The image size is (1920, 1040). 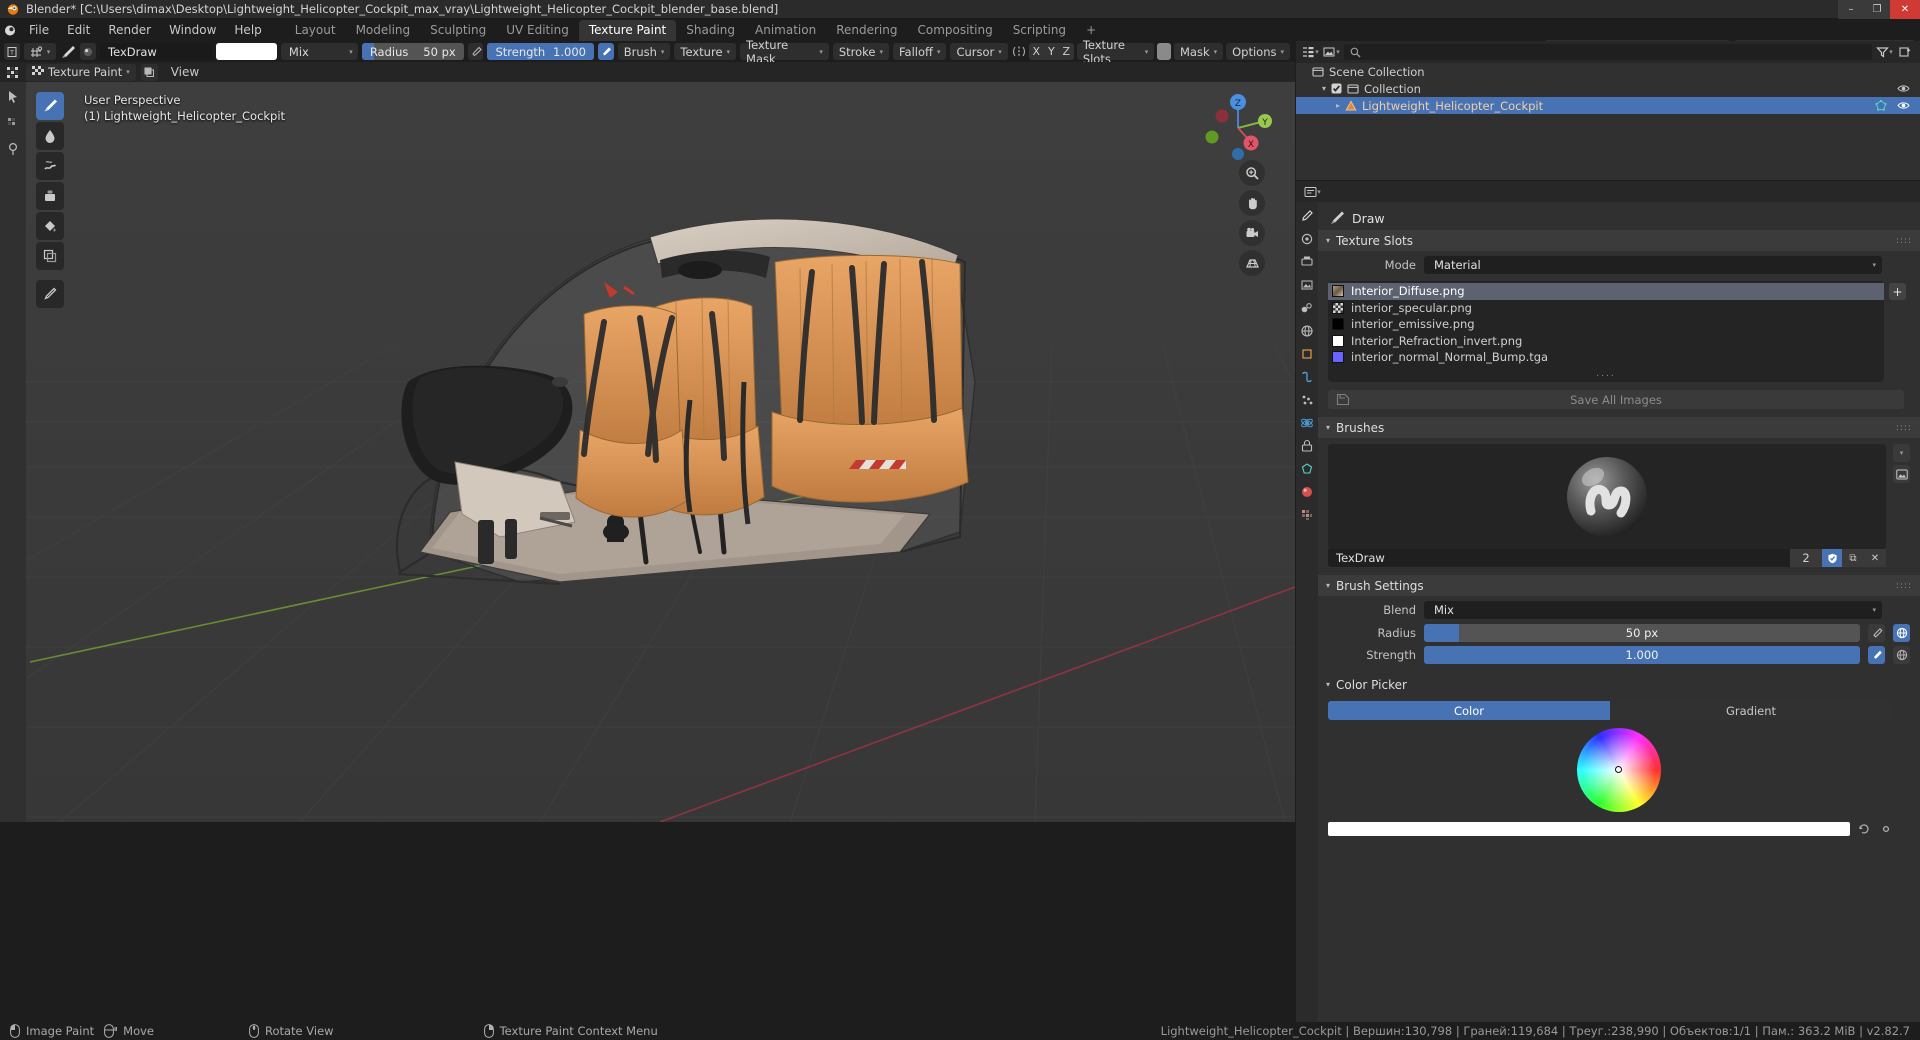 I want to click on texture-slot-row-1: interior_specular.png, so click(x=1606, y=308).